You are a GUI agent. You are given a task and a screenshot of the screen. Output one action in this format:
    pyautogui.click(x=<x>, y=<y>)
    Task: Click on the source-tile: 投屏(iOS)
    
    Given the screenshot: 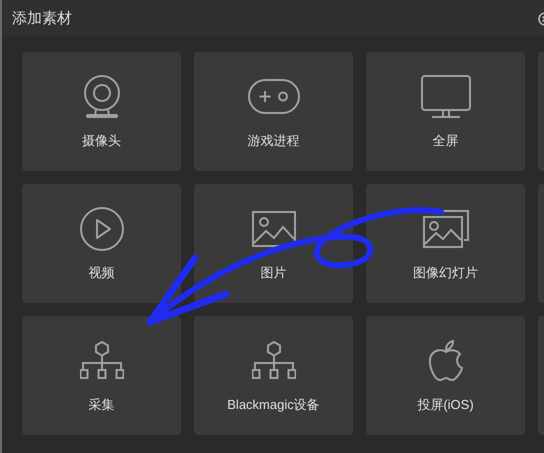 What is the action you would take?
    pyautogui.click(x=445, y=375)
    